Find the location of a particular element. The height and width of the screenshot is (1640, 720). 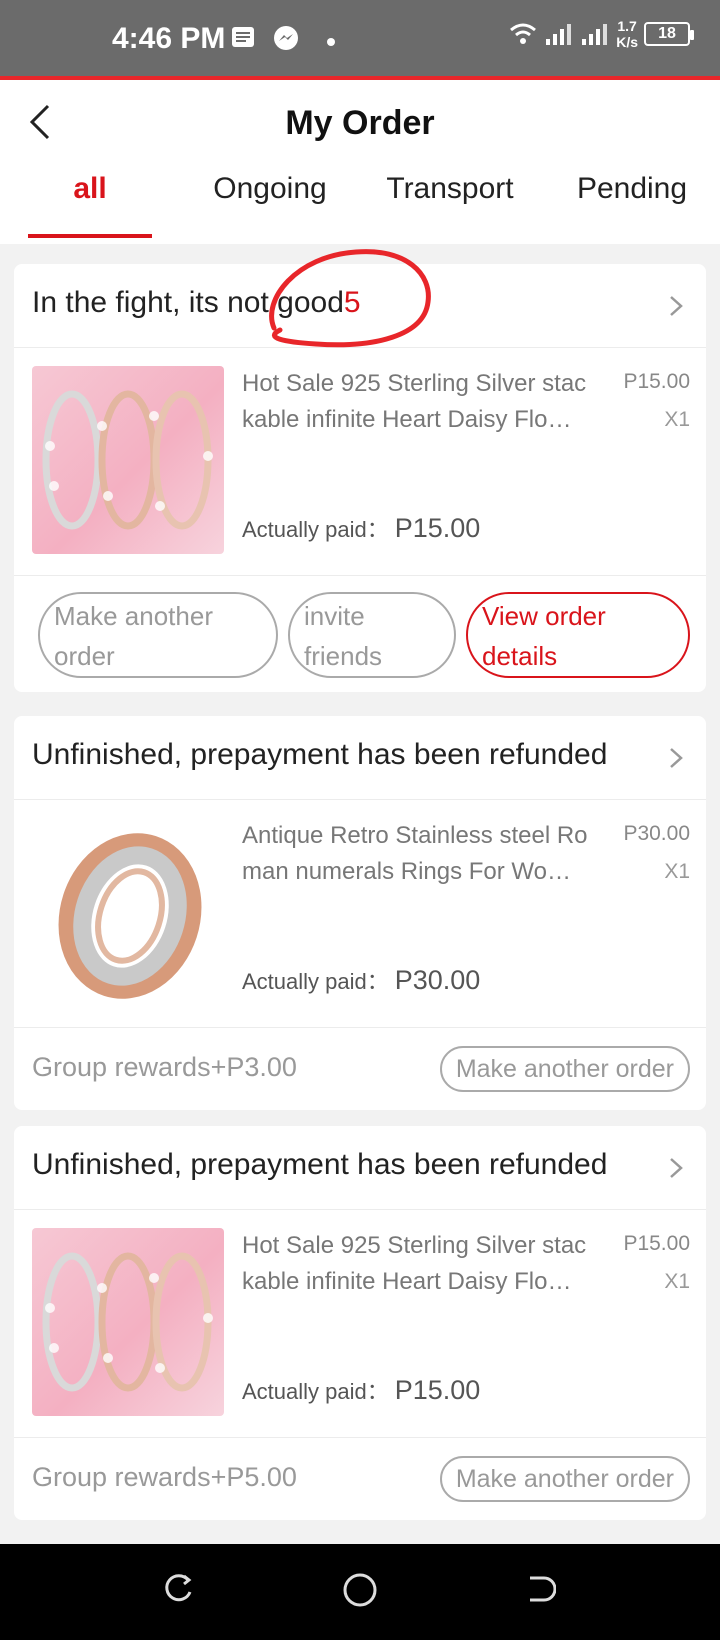

signal-icon is located at coordinates (559, 34).